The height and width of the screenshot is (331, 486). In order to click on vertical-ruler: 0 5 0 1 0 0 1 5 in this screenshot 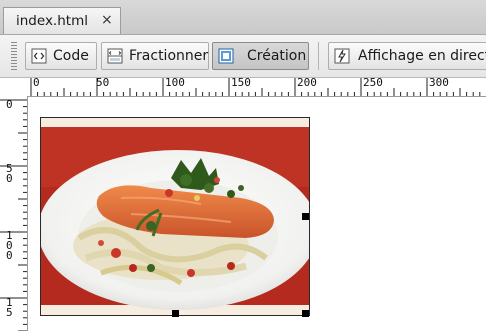, I will do `click(14, 213)`.